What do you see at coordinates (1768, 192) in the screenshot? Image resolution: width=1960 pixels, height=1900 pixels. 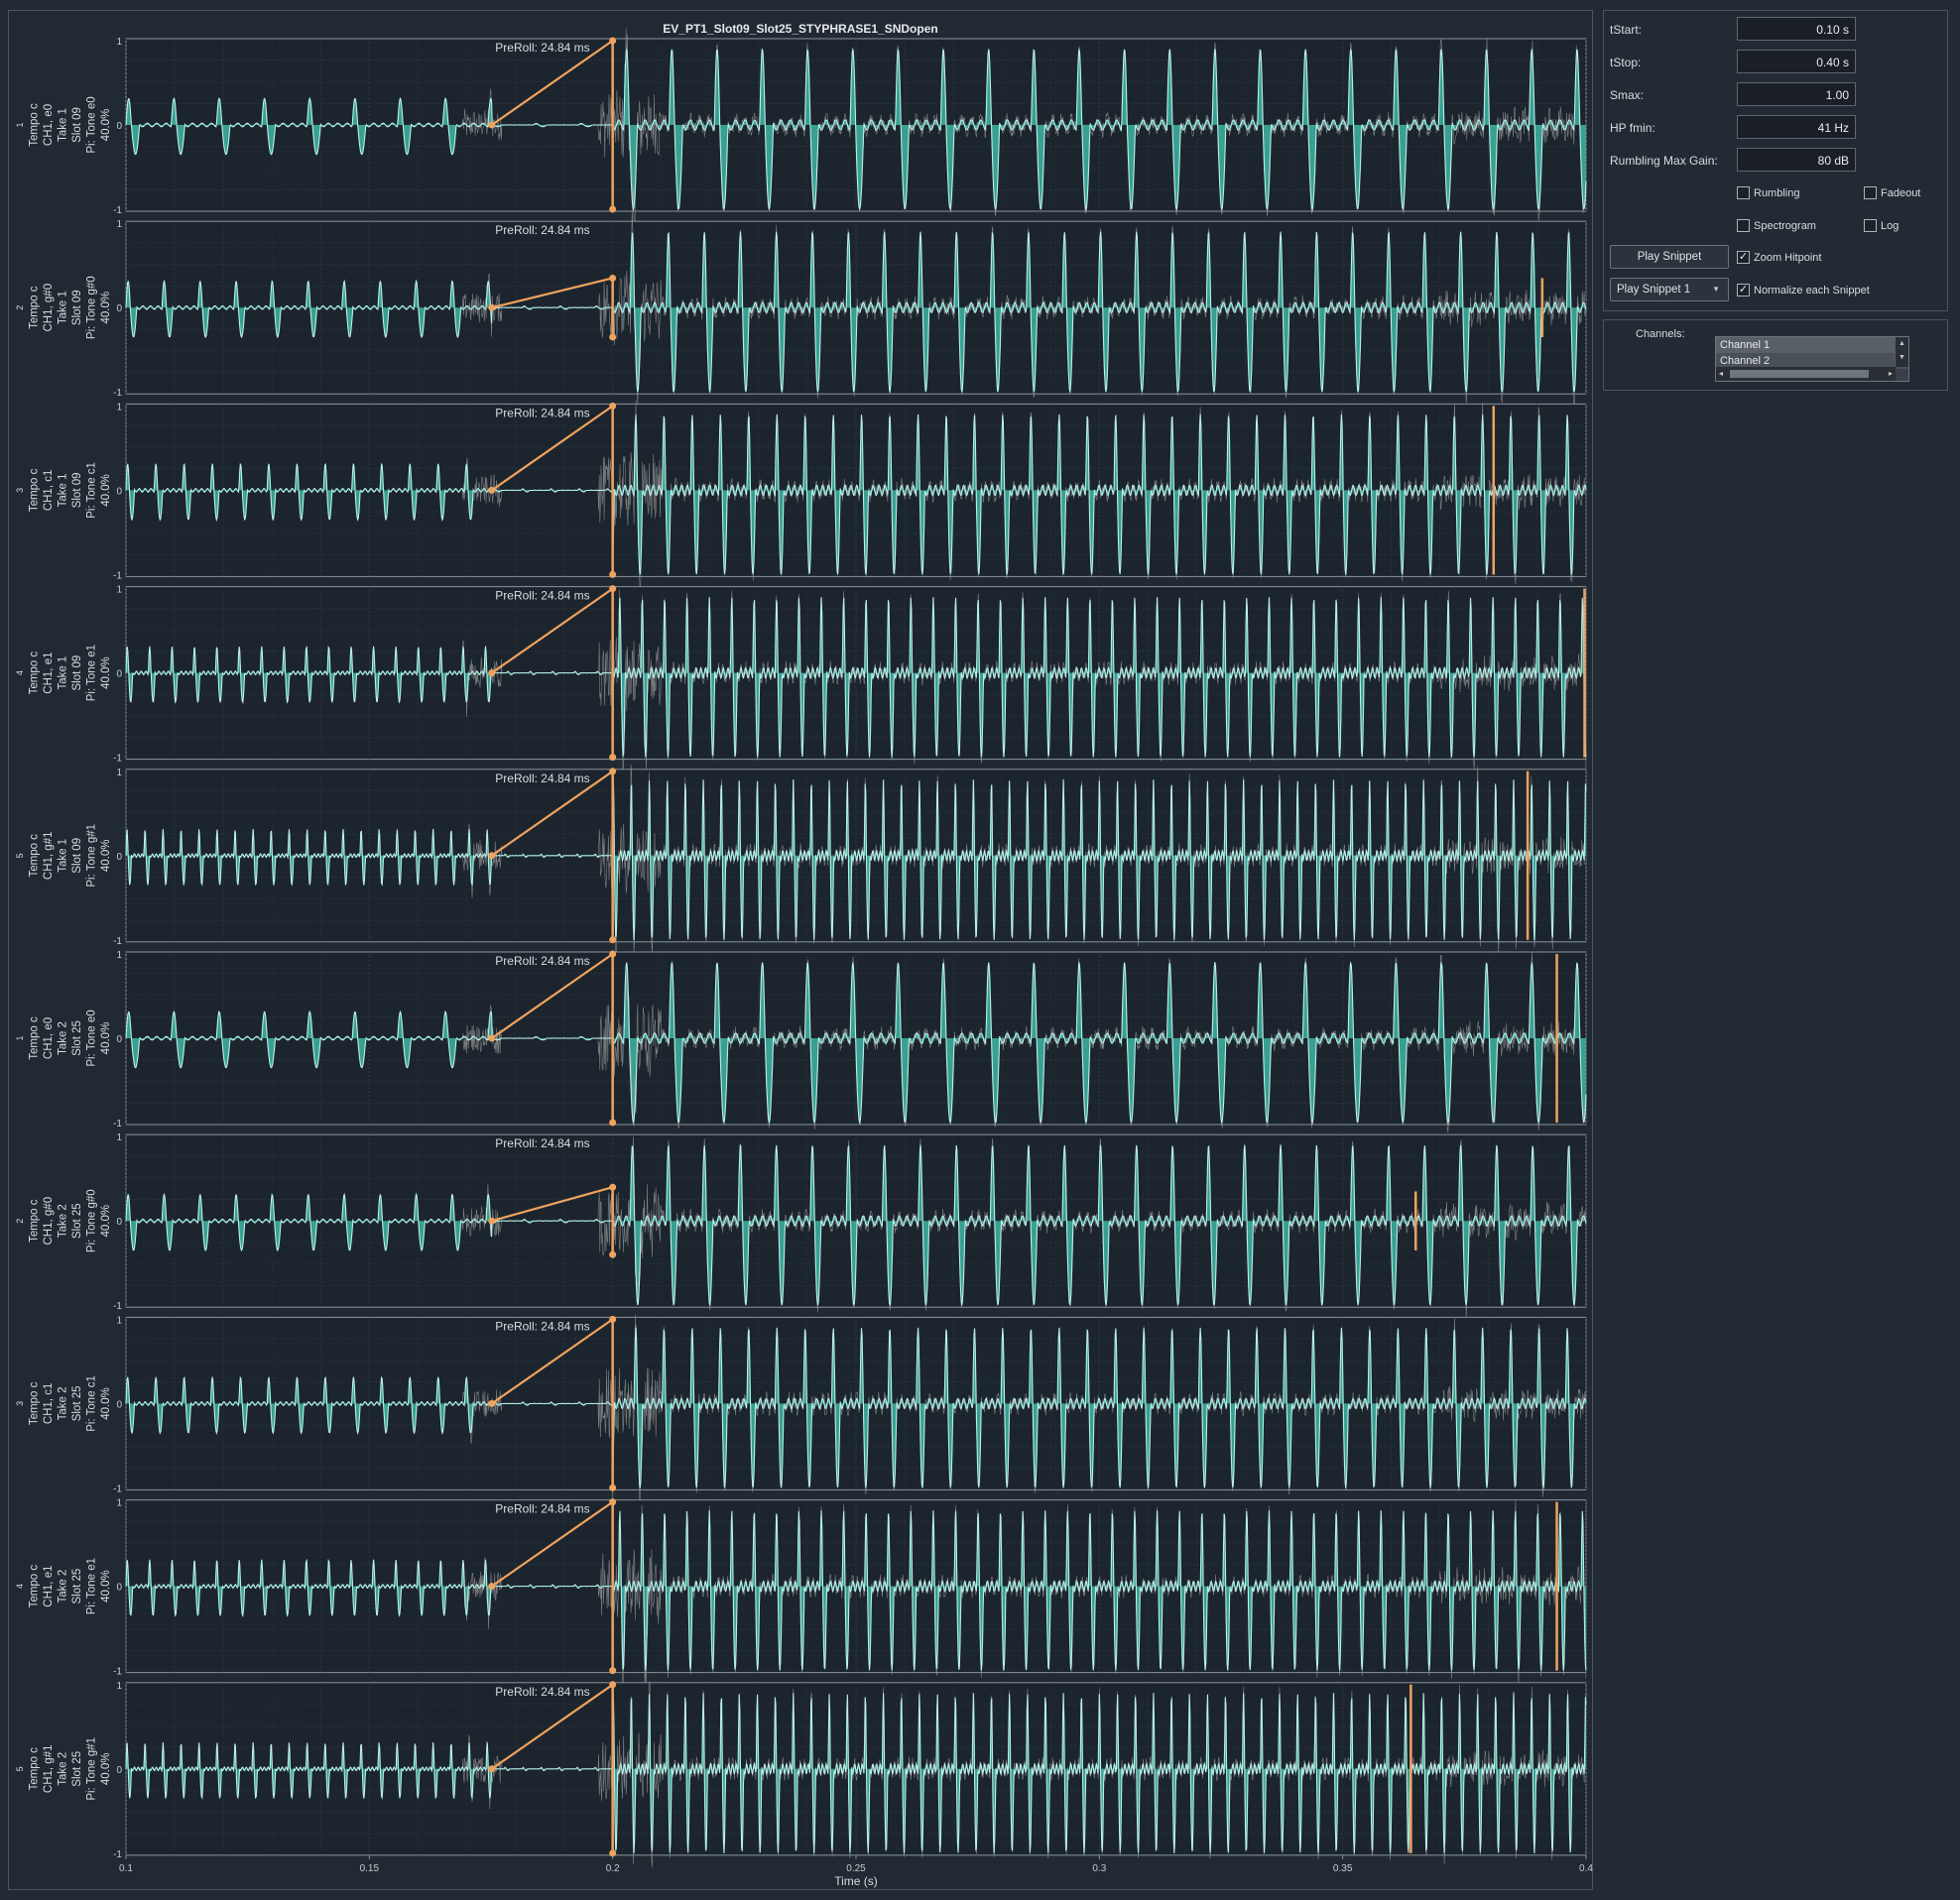 I see `rumbling-checkbox: Rumbling` at bounding box center [1768, 192].